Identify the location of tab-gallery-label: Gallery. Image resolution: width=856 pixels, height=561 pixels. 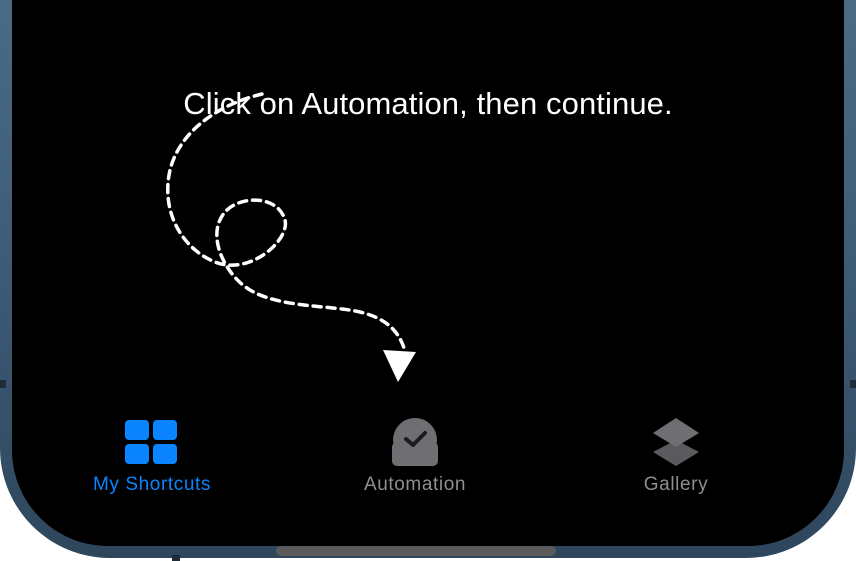
(676, 484).